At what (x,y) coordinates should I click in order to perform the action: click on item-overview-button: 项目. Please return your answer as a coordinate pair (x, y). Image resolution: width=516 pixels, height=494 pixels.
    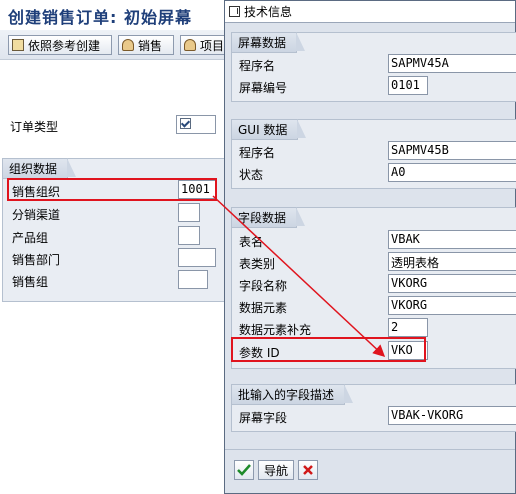
    Looking at the image, I should click on (204, 45).